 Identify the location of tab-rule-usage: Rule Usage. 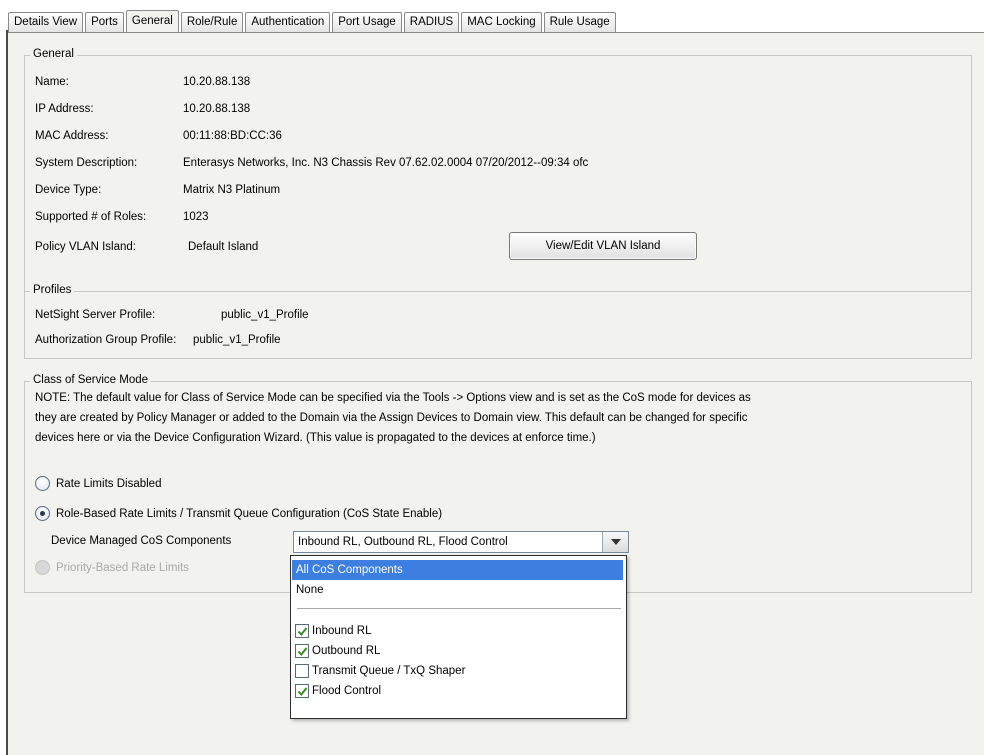
(579, 22).